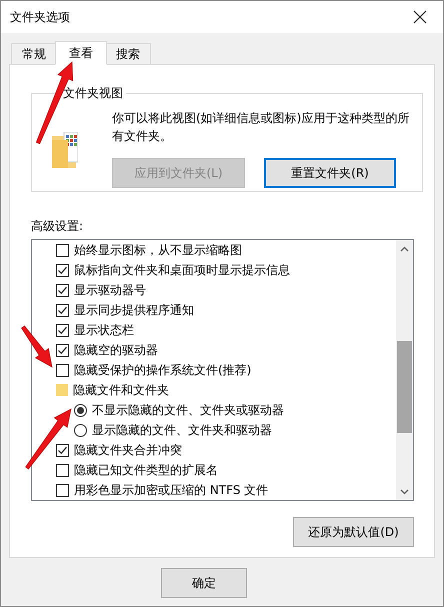  Describe the element at coordinates (261, 127) in the screenshot. I see `description-text: 你可以将此视图(如详细信息或图标)应用于这种类型的所有文件夹。` at that location.